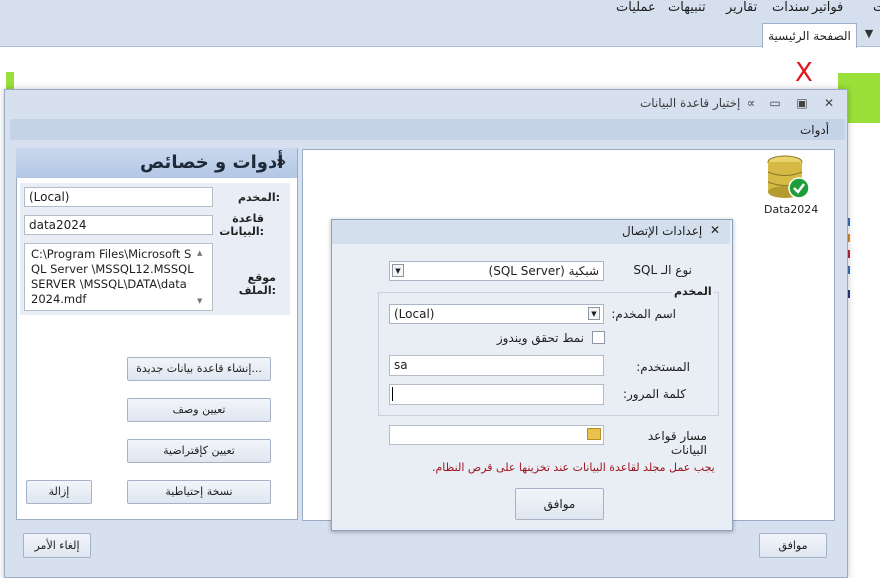  Describe the element at coordinates (809, 35) in the screenshot. I see `tab-home: الصفحة الرئيسية` at that location.